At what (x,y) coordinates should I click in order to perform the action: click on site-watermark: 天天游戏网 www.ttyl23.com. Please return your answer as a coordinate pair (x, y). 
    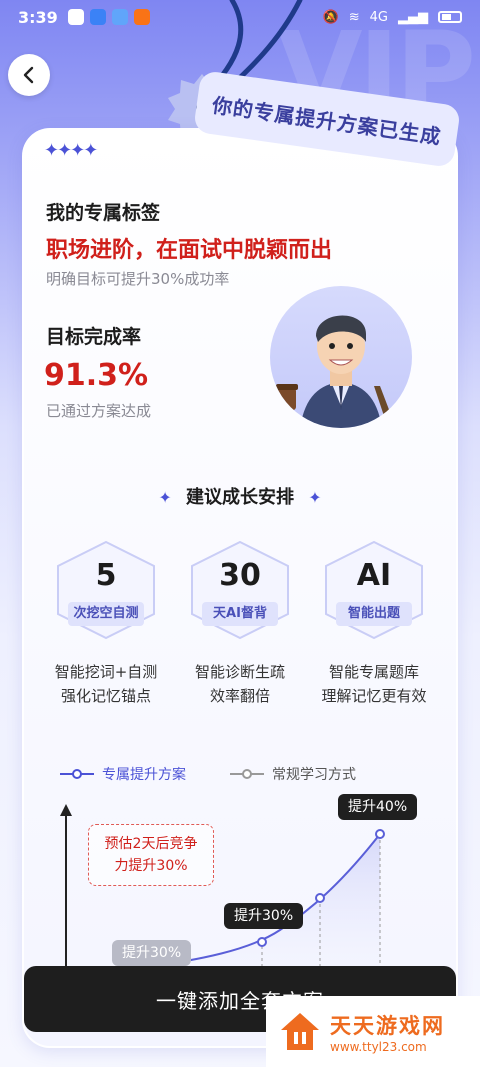
    Looking at the image, I should click on (373, 1031).